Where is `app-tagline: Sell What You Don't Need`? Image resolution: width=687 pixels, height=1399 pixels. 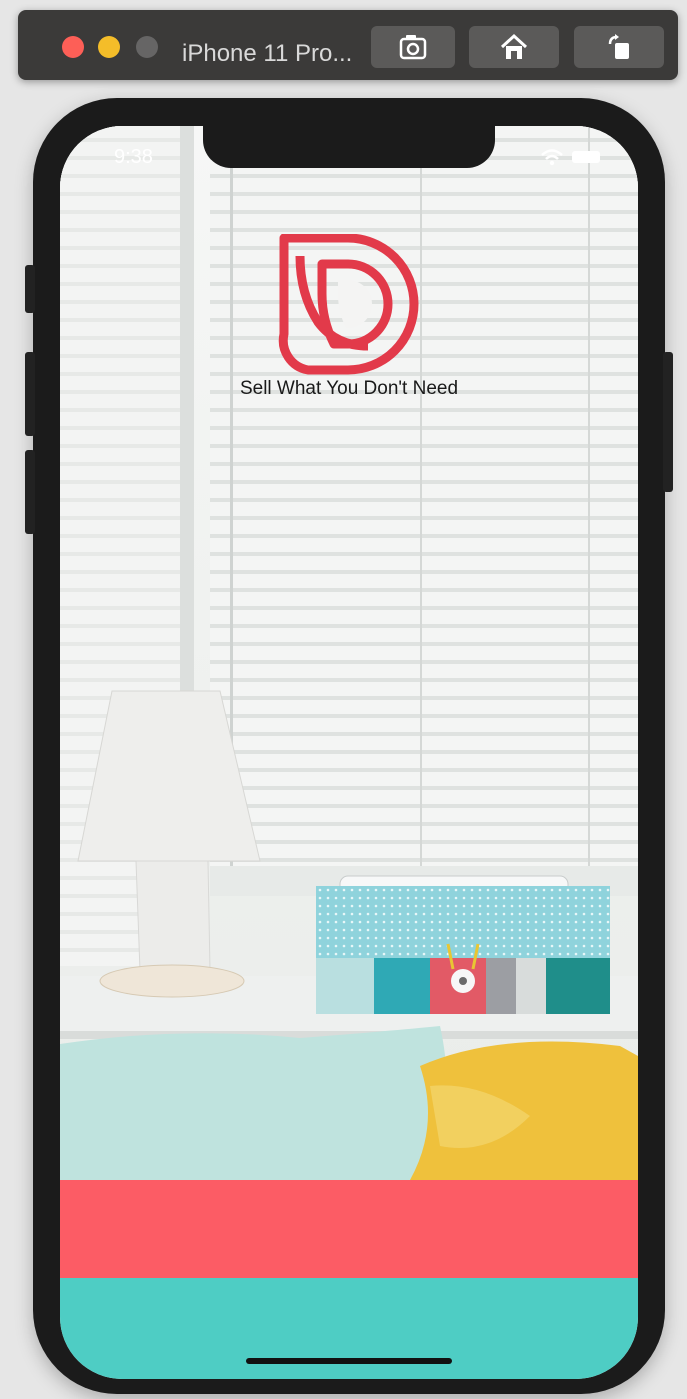
app-tagline: Sell What You Don't Need is located at coordinates (349, 388).